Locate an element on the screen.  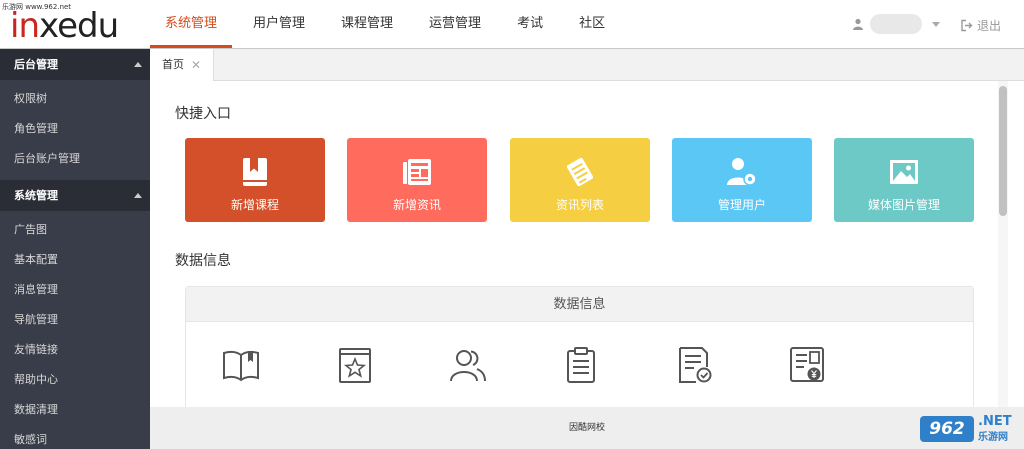
user-icon is located at coordinates (858, 24).